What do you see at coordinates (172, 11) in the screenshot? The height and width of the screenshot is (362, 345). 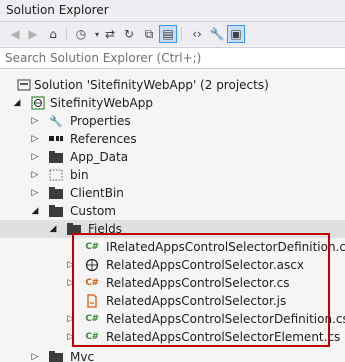 I see `panel-title-bar: Solution Explorer` at bounding box center [172, 11].